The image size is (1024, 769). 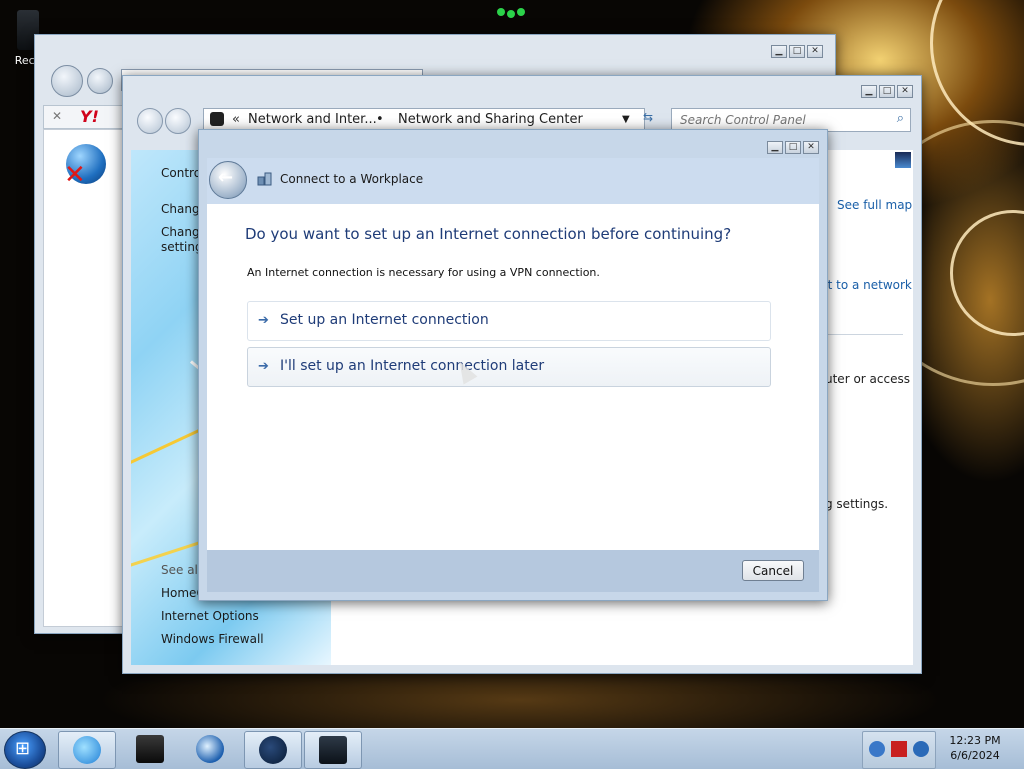 I want to click on taskbar-control-panel, so click(x=333, y=750).